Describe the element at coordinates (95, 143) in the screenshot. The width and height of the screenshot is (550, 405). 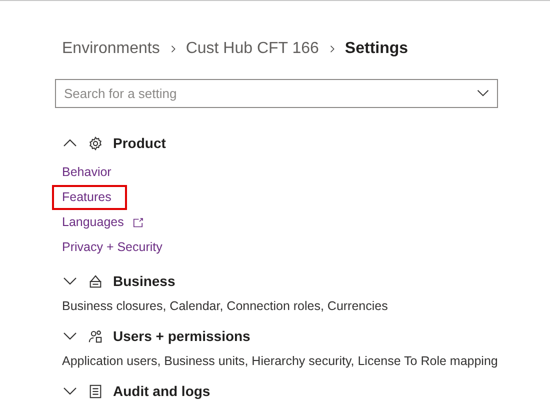
I see `gear-icon` at that location.